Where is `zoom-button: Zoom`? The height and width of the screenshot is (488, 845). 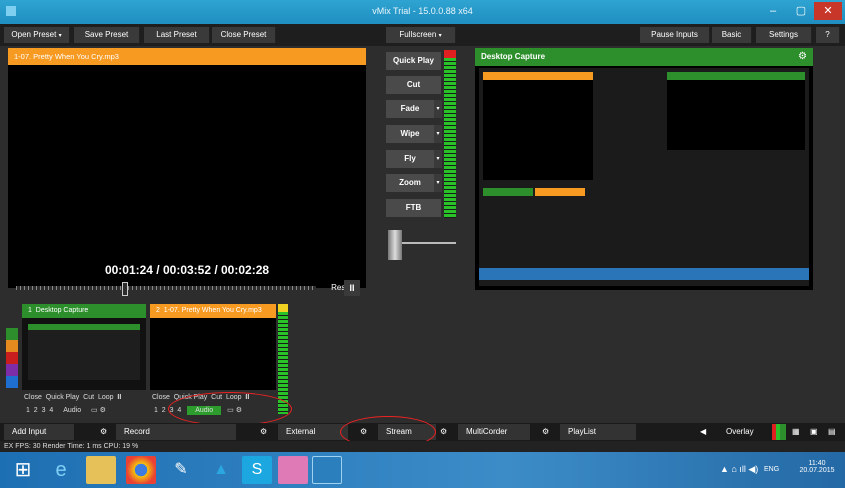
zoom-button: Zoom is located at coordinates (410, 183).